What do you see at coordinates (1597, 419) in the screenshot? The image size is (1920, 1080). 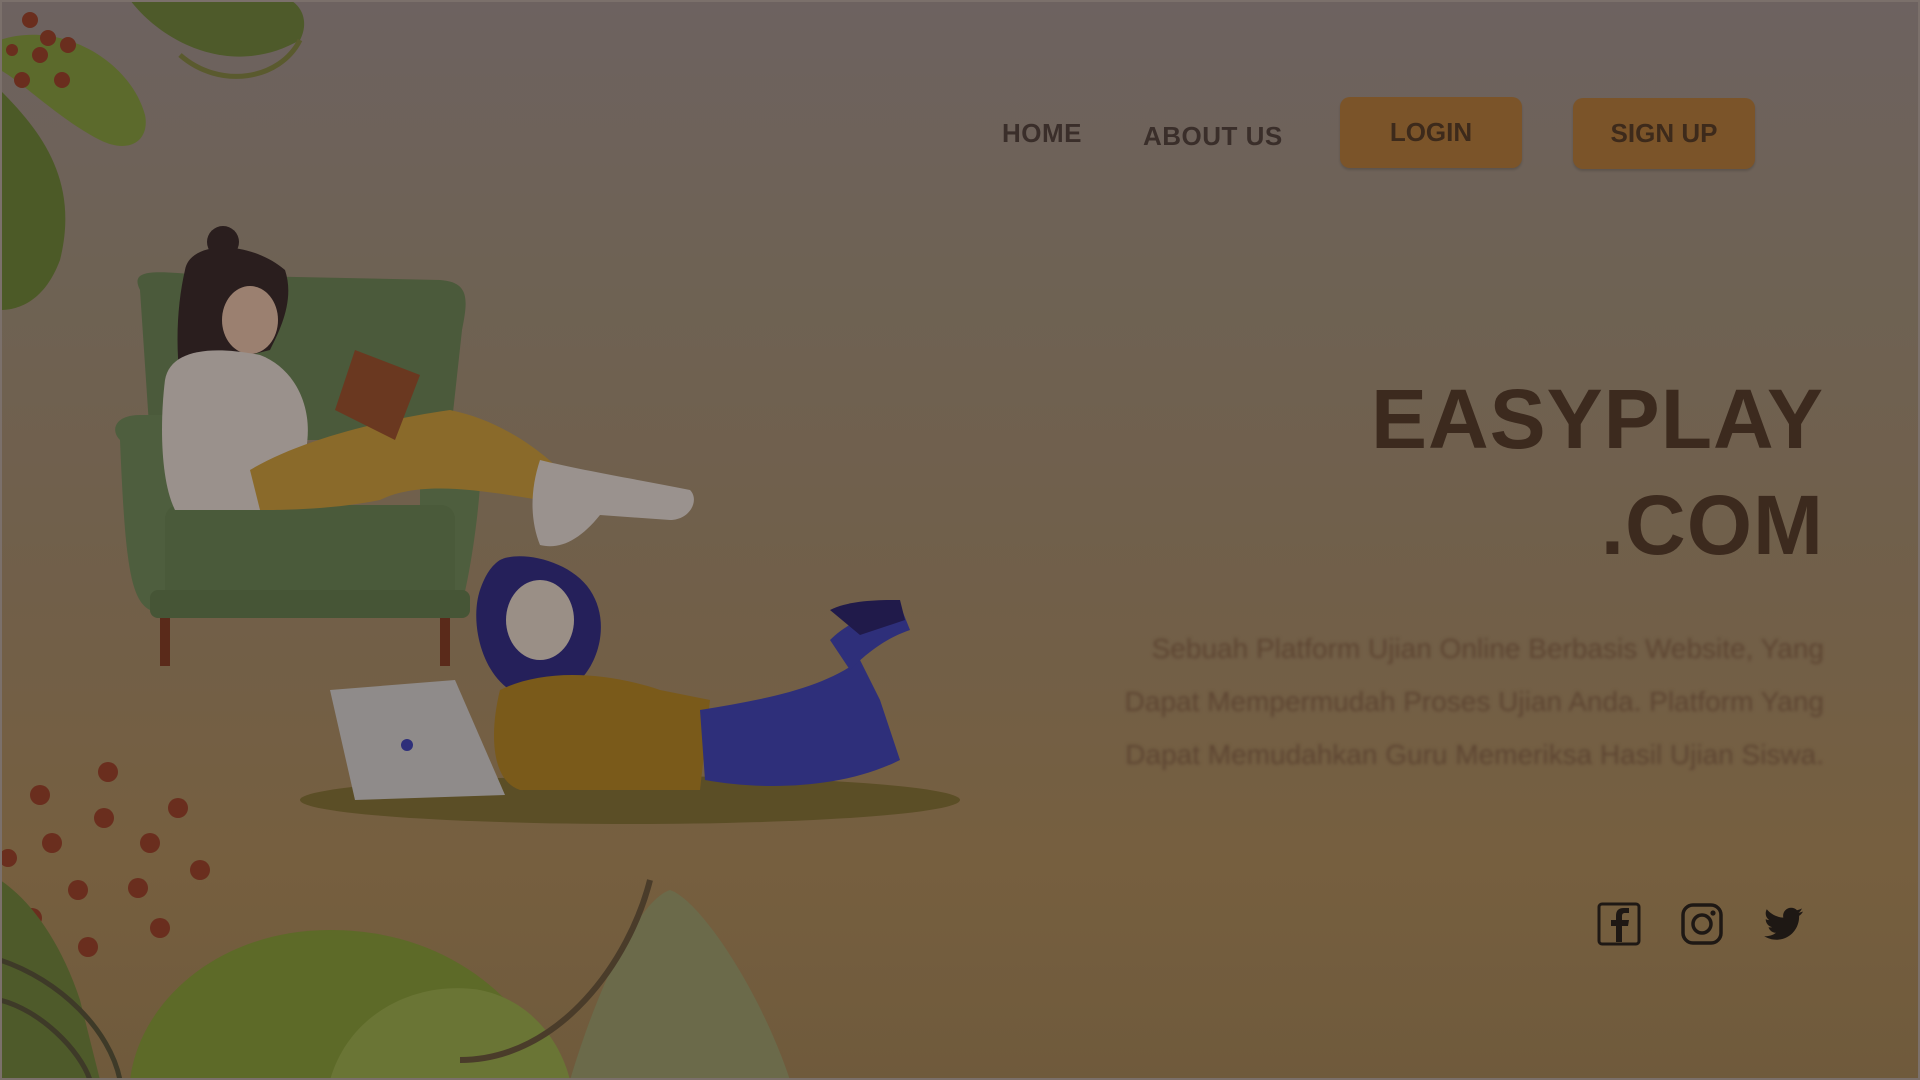 I see `hero-title-line-1: EASYPLAY` at bounding box center [1597, 419].